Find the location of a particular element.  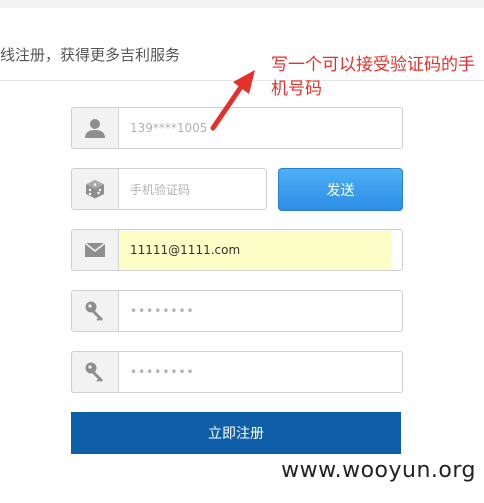

envelope-icon is located at coordinates (95, 250).